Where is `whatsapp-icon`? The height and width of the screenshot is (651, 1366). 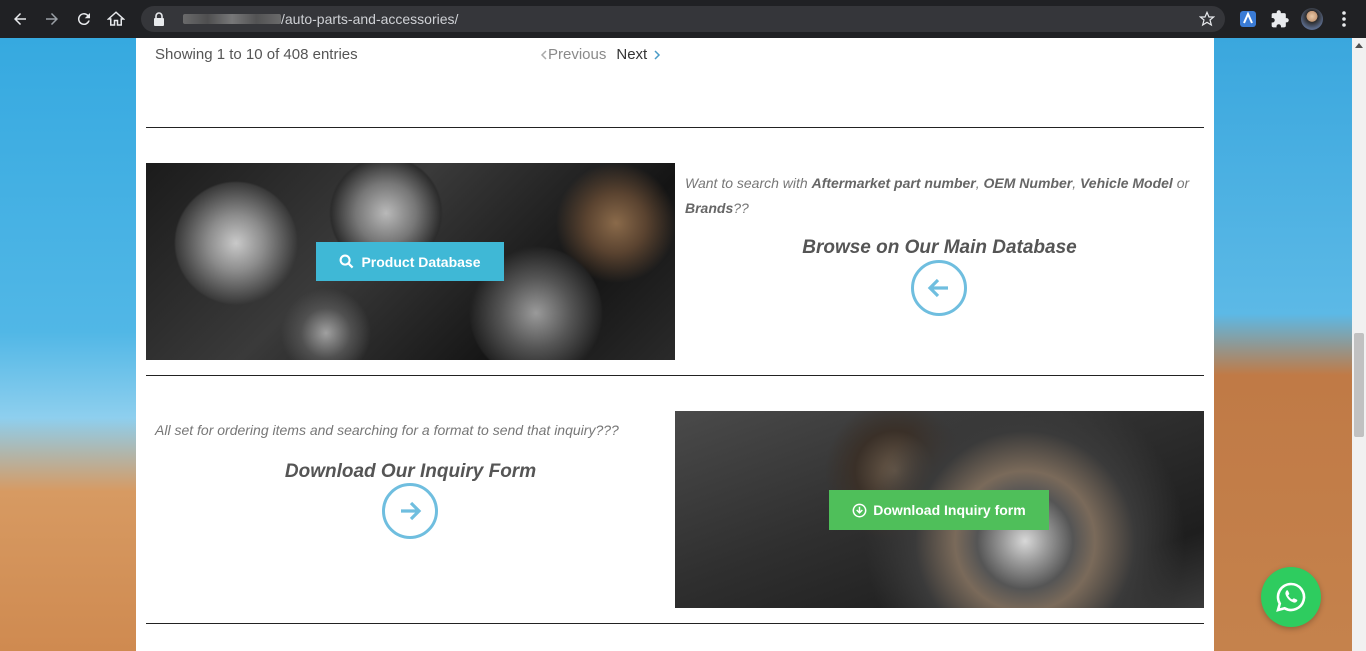 whatsapp-icon is located at coordinates (1291, 597).